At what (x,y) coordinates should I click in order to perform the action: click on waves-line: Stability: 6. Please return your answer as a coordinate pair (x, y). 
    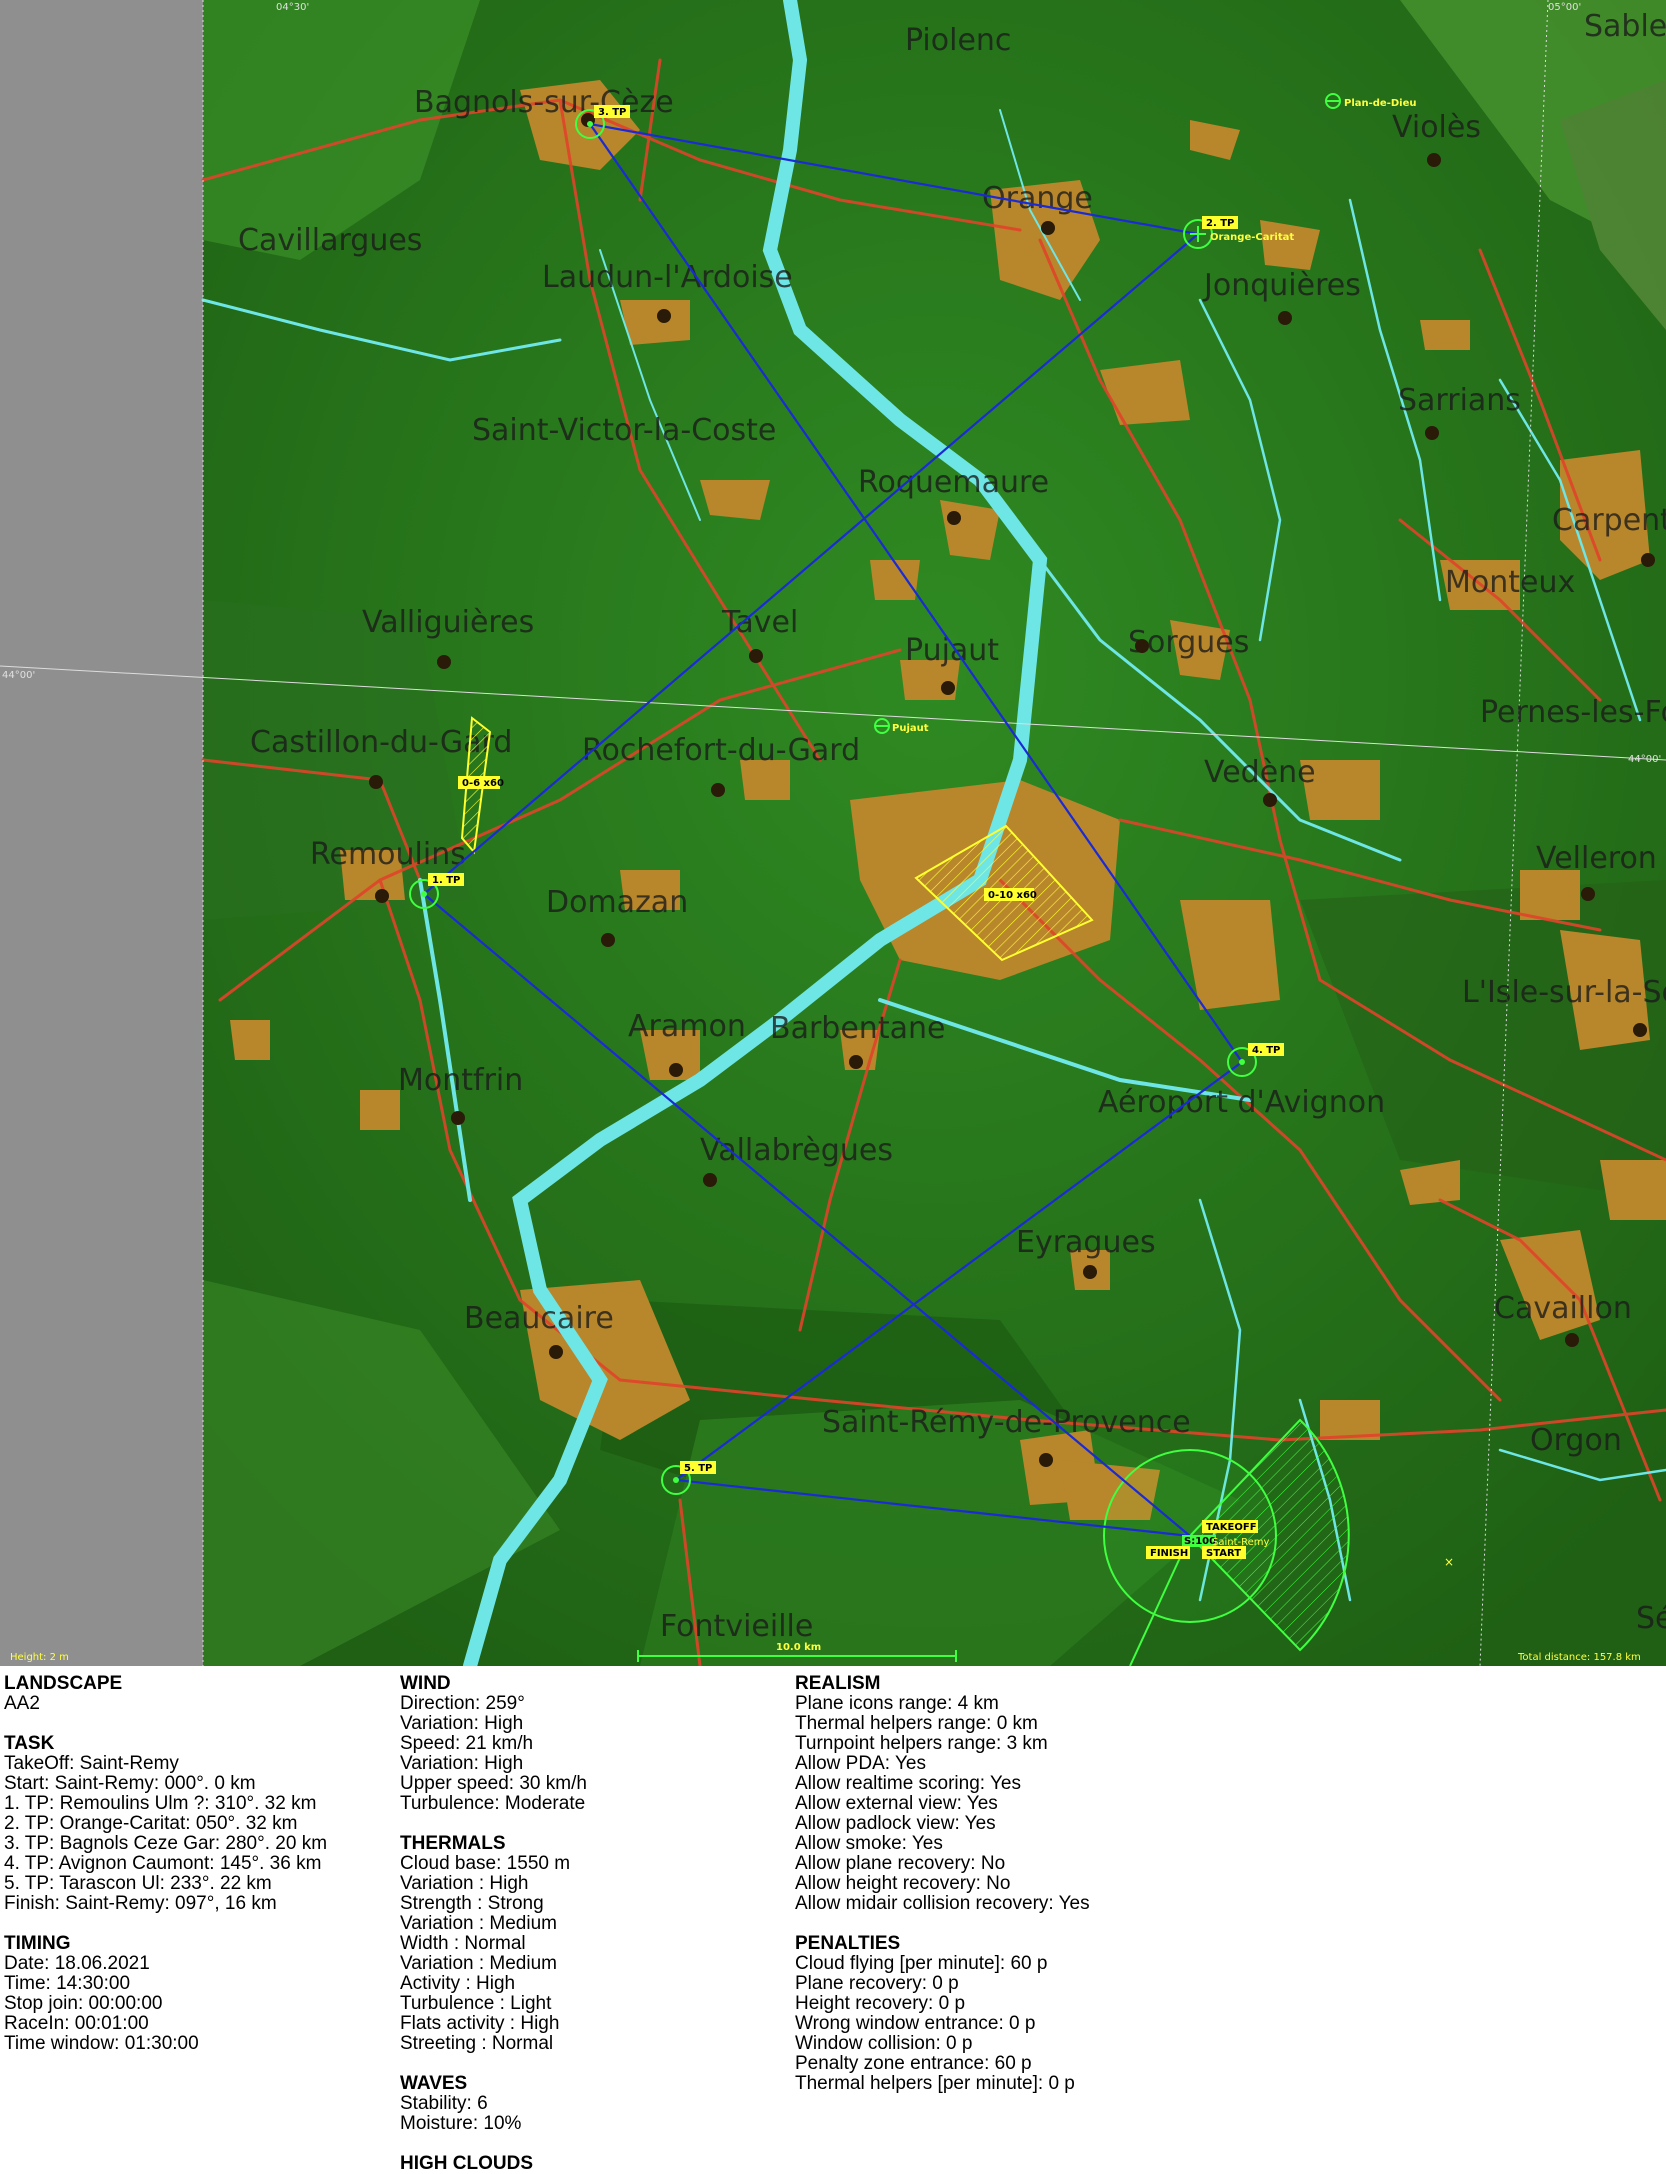
    Looking at the image, I should click on (444, 2103).